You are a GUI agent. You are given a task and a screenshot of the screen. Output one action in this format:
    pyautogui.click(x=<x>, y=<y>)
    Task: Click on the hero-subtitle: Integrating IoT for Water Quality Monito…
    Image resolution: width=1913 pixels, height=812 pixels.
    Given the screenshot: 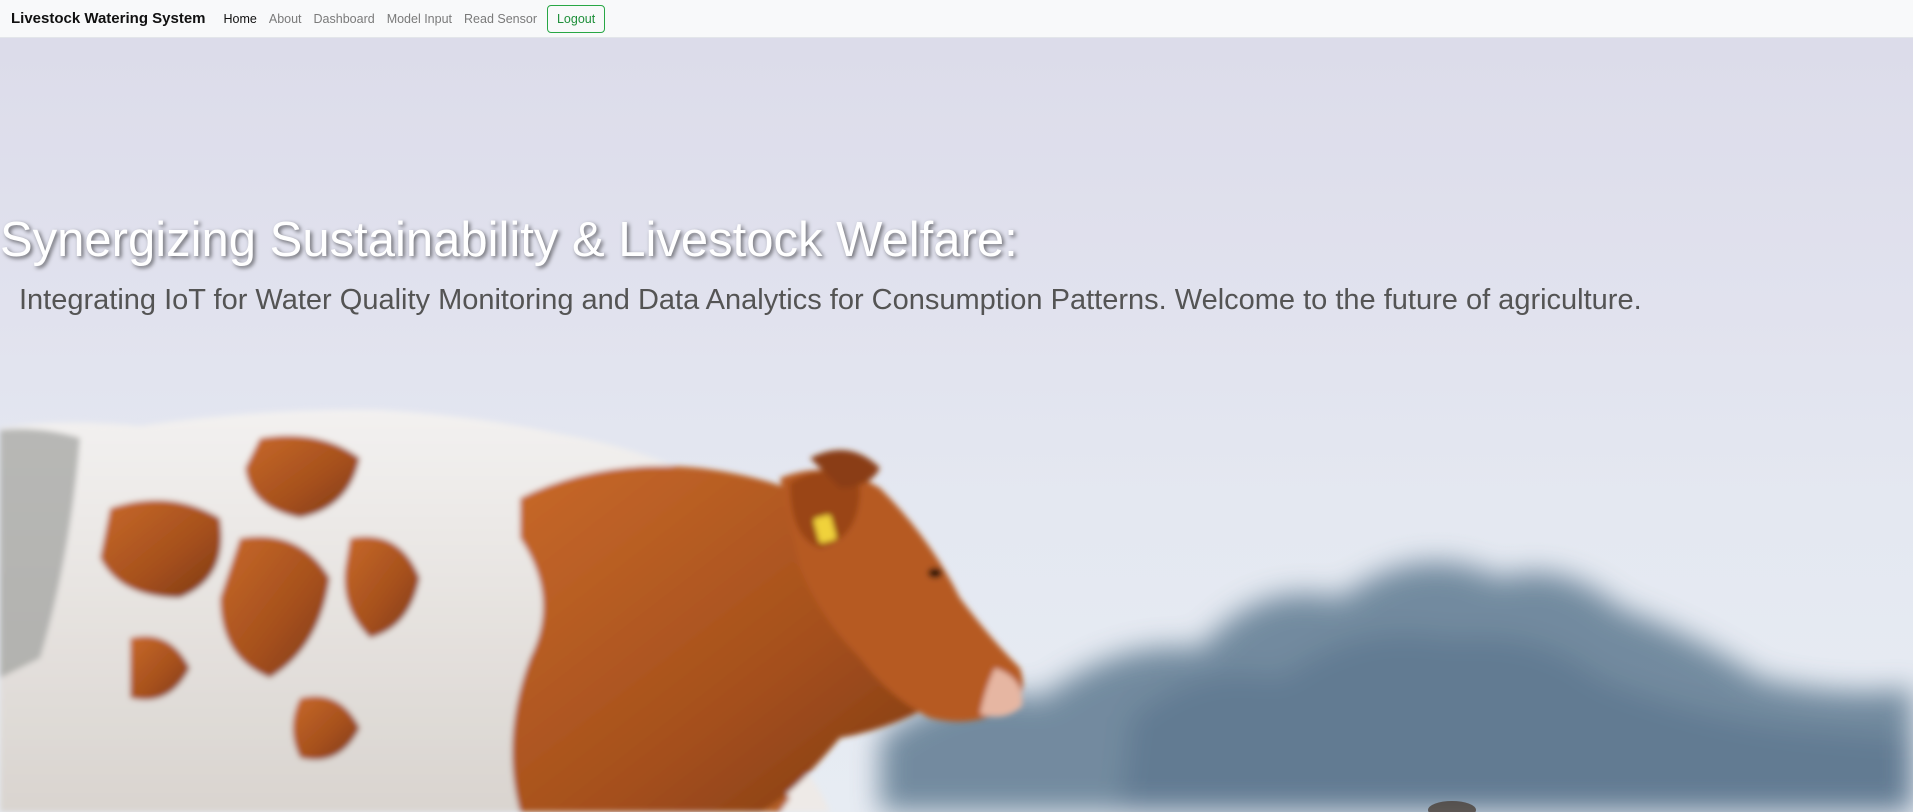 What is the action you would take?
    pyautogui.click(x=830, y=300)
    